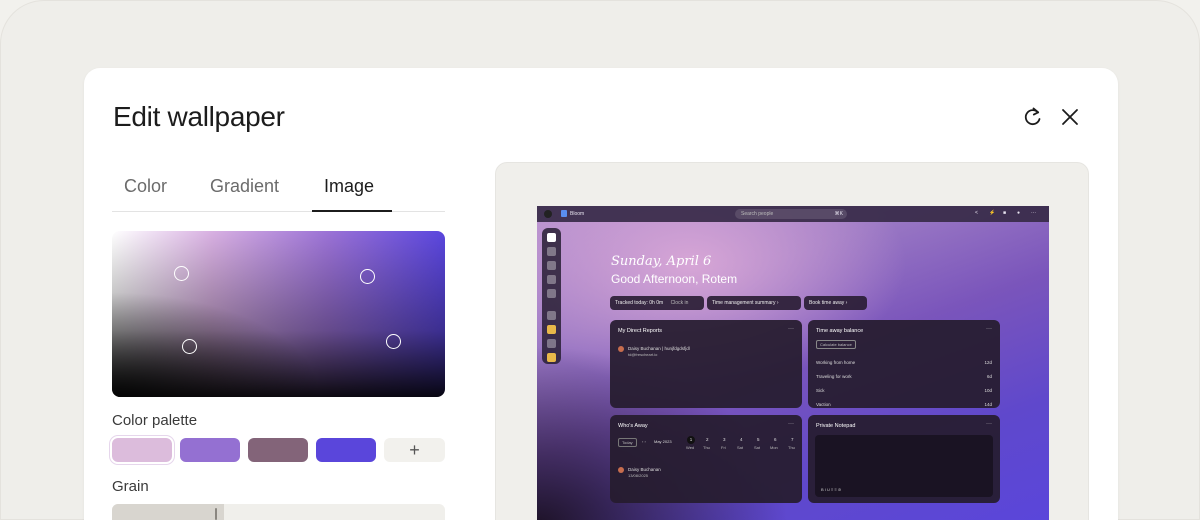 The image size is (1200, 520). I want to click on brand-name: Bloom, so click(577, 214).